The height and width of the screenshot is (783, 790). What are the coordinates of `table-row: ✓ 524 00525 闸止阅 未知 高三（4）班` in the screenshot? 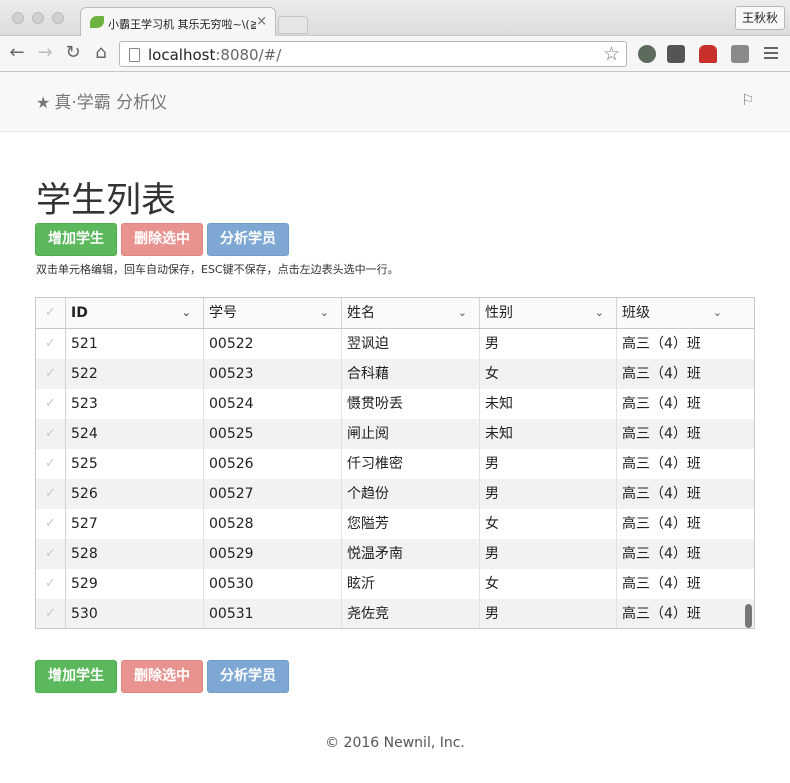 It's located at (395, 434).